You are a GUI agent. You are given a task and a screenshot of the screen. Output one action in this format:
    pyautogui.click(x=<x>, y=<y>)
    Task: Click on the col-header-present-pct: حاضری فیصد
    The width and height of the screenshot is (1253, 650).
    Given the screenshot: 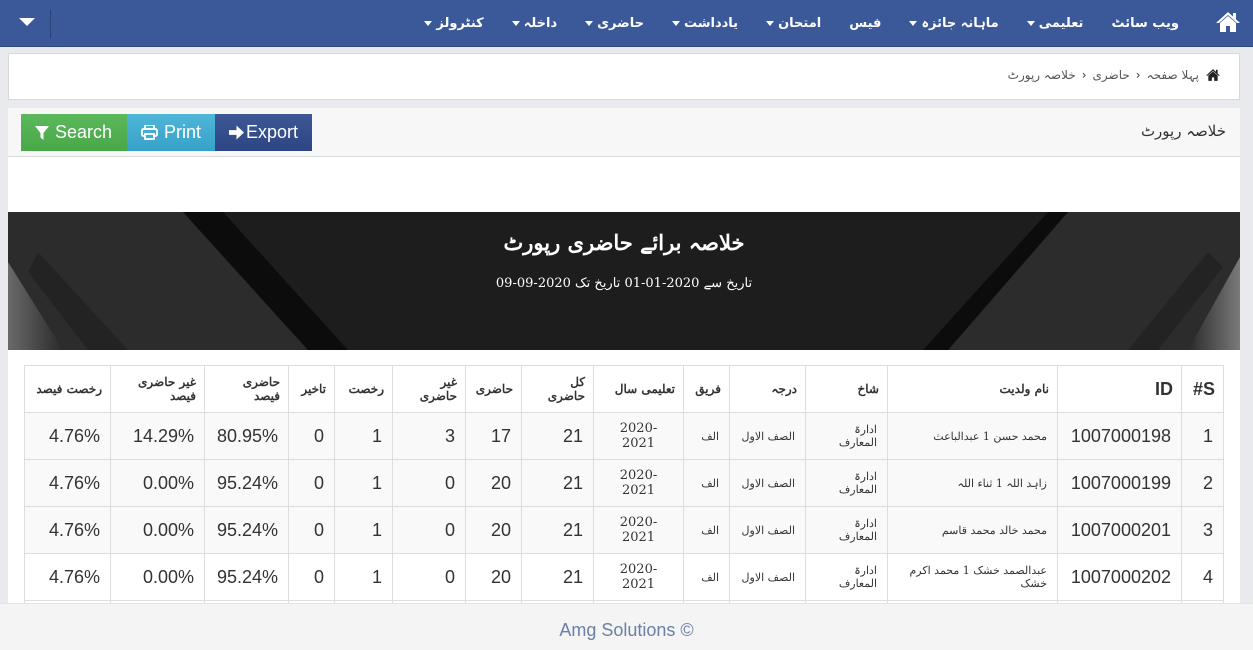 What is the action you would take?
    pyautogui.click(x=246, y=389)
    